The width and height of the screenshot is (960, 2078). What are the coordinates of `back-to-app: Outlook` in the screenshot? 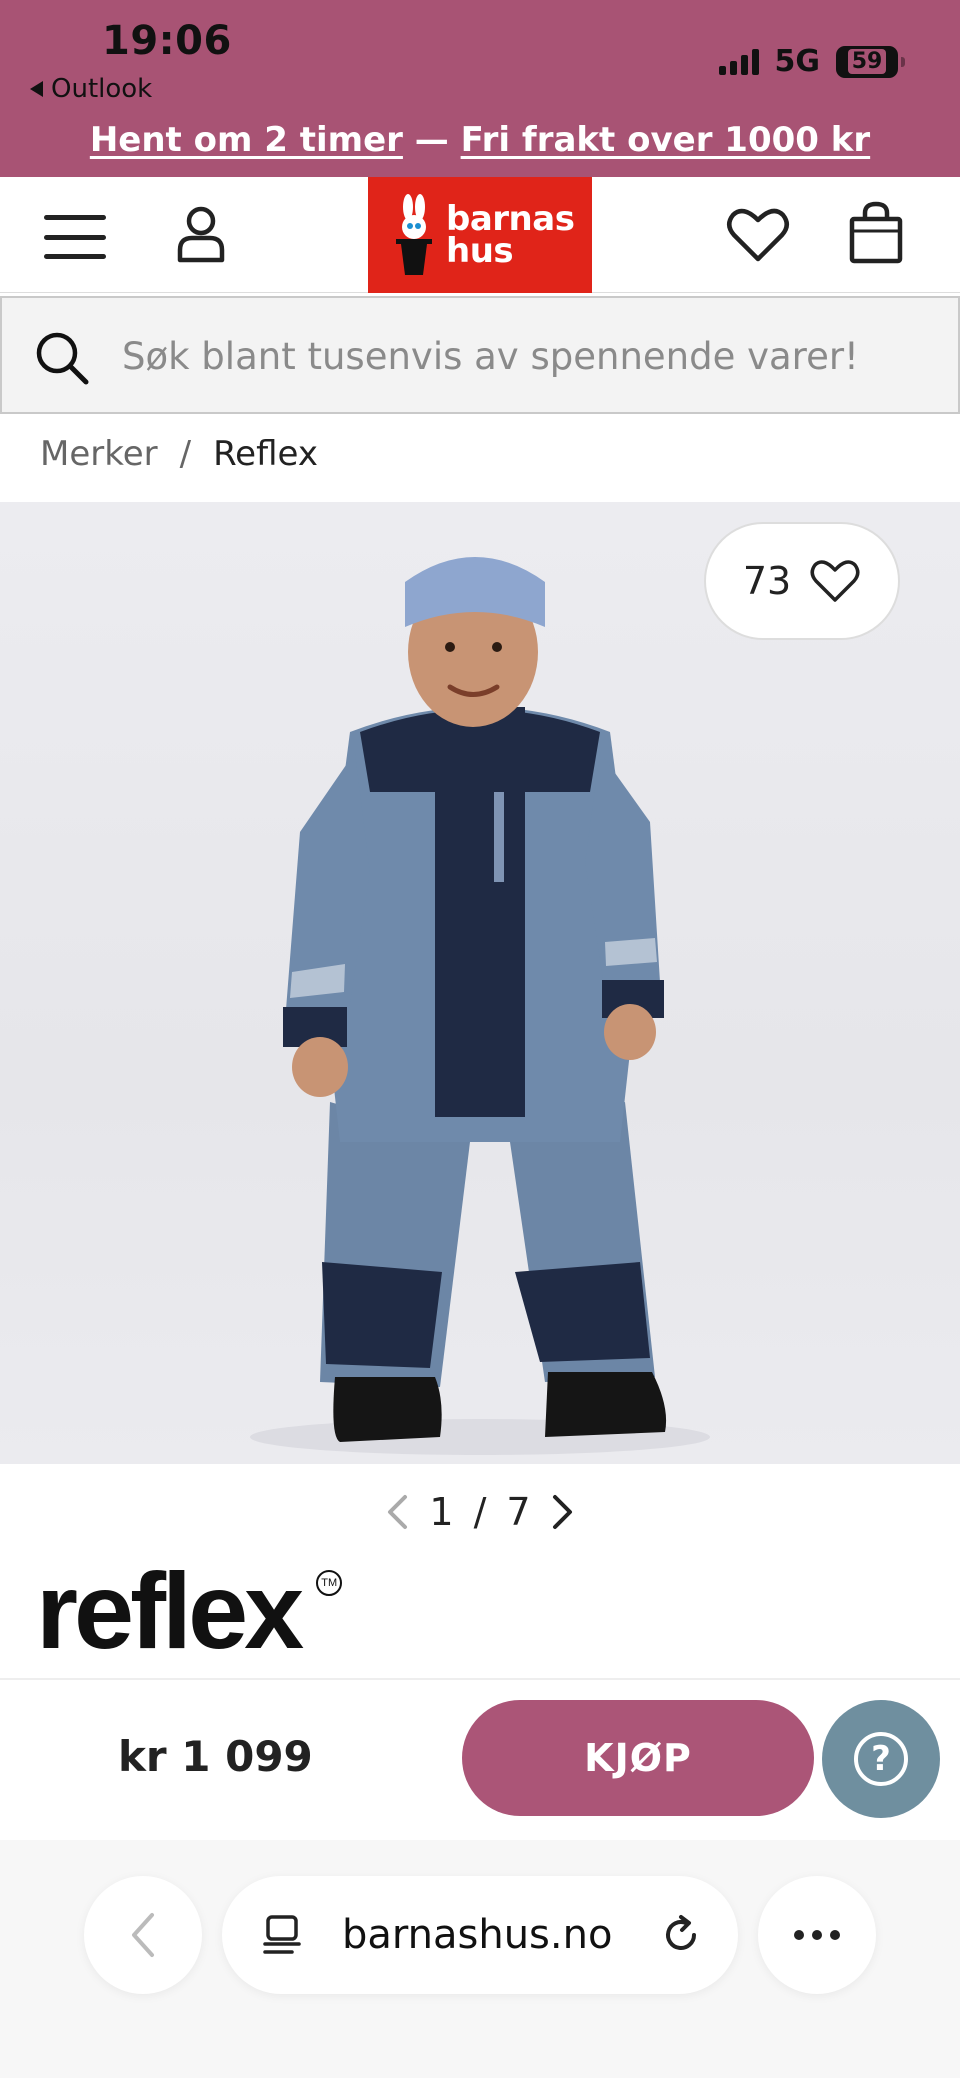 It's located at (91, 89).